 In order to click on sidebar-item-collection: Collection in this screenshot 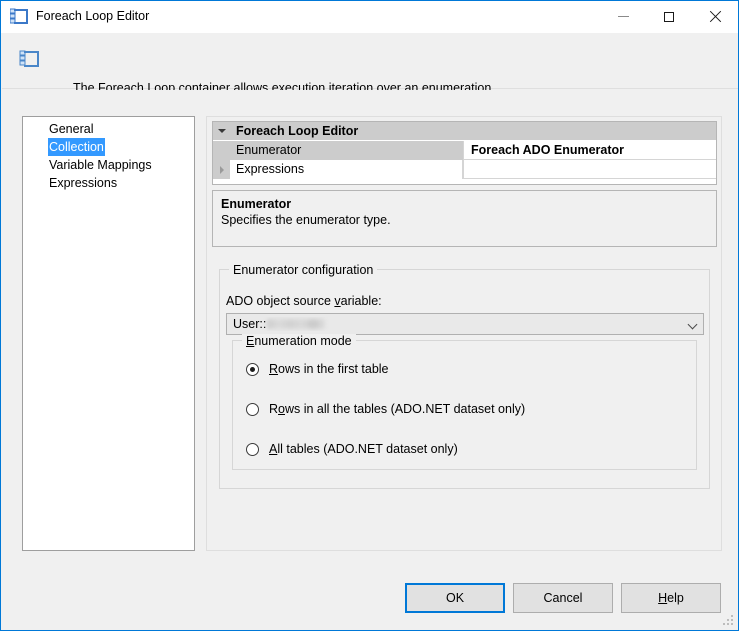, I will do `click(108, 147)`.